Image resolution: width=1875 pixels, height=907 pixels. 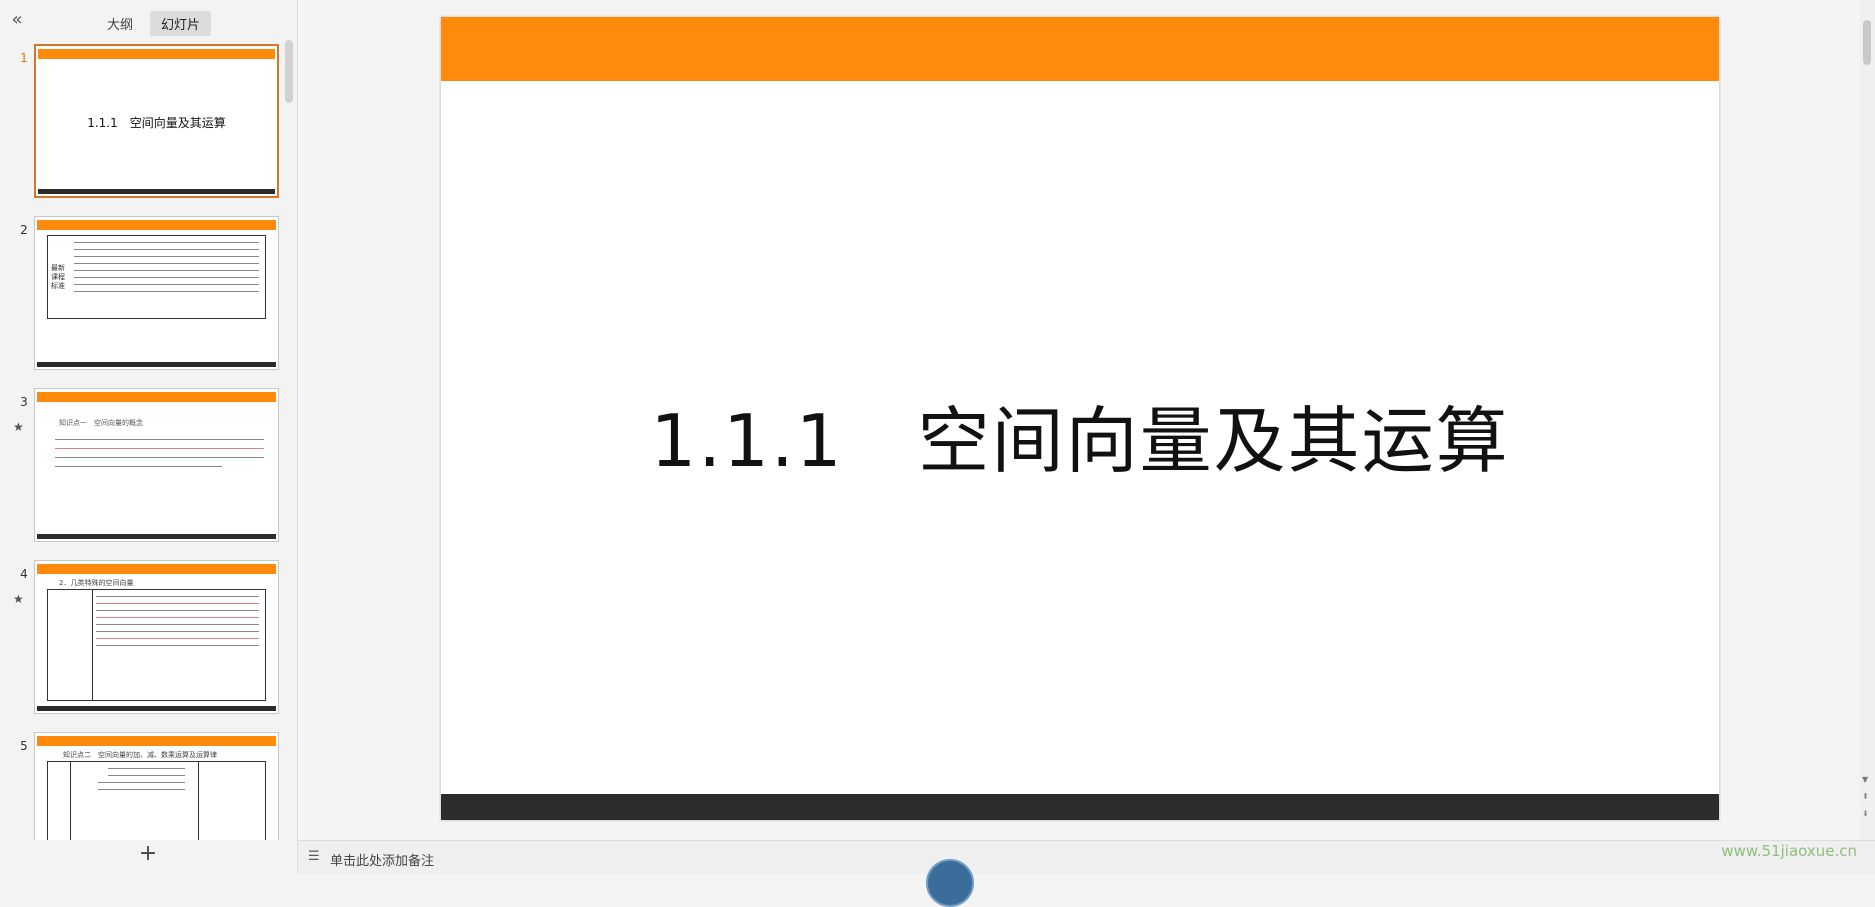 I want to click on notes-bar: ☰ 单击此处添加备注, so click(x=1086, y=873).